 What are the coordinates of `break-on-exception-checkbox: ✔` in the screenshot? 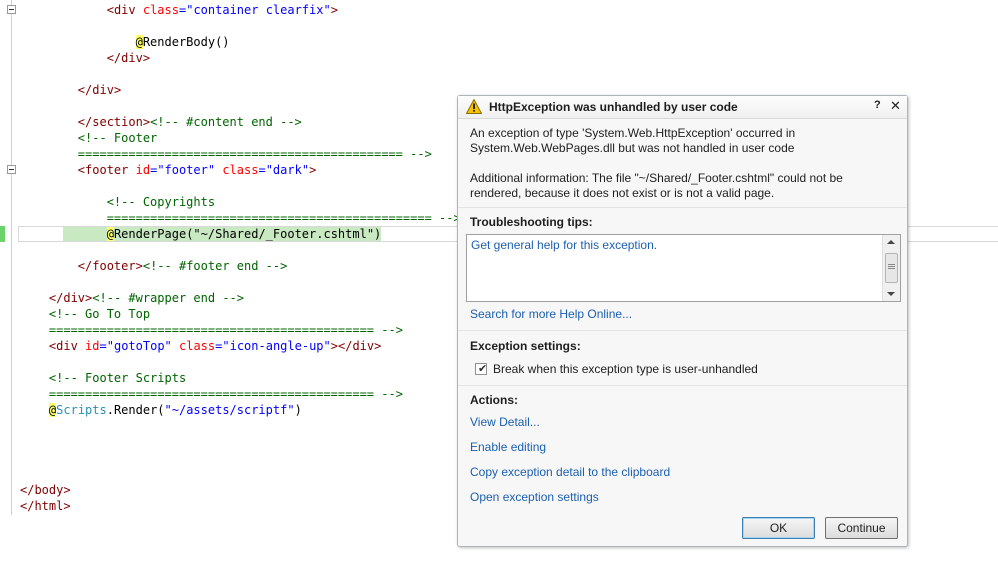 It's located at (481, 369).